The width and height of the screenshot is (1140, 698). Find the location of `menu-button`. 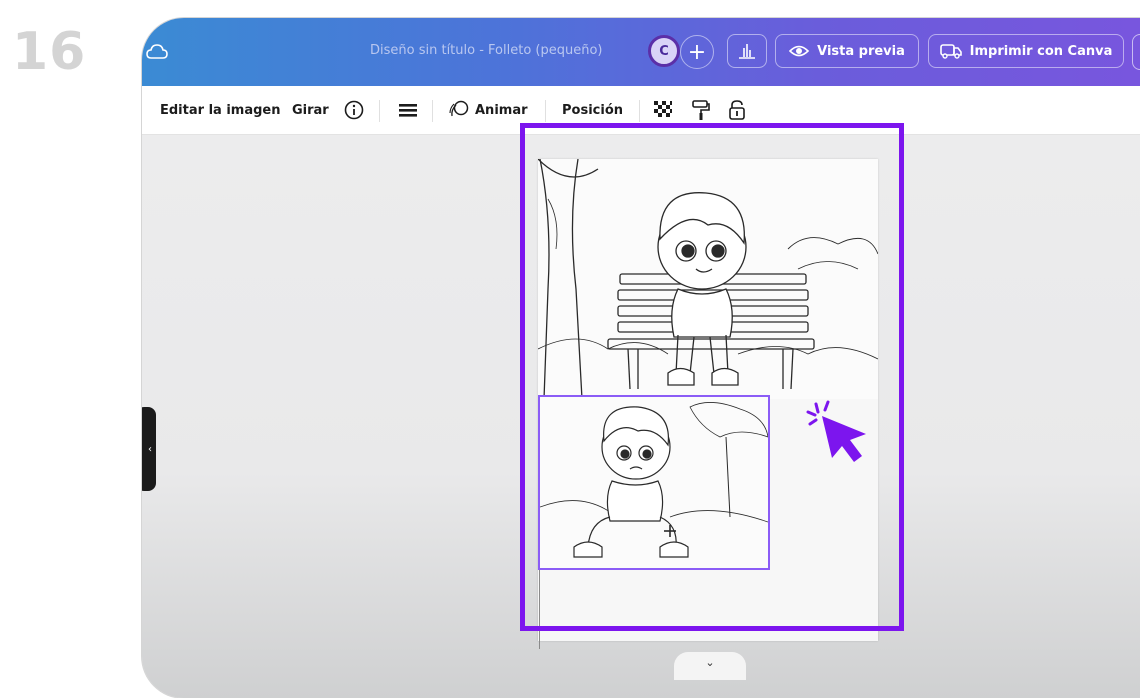

menu-button is located at coordinates (408, 110).